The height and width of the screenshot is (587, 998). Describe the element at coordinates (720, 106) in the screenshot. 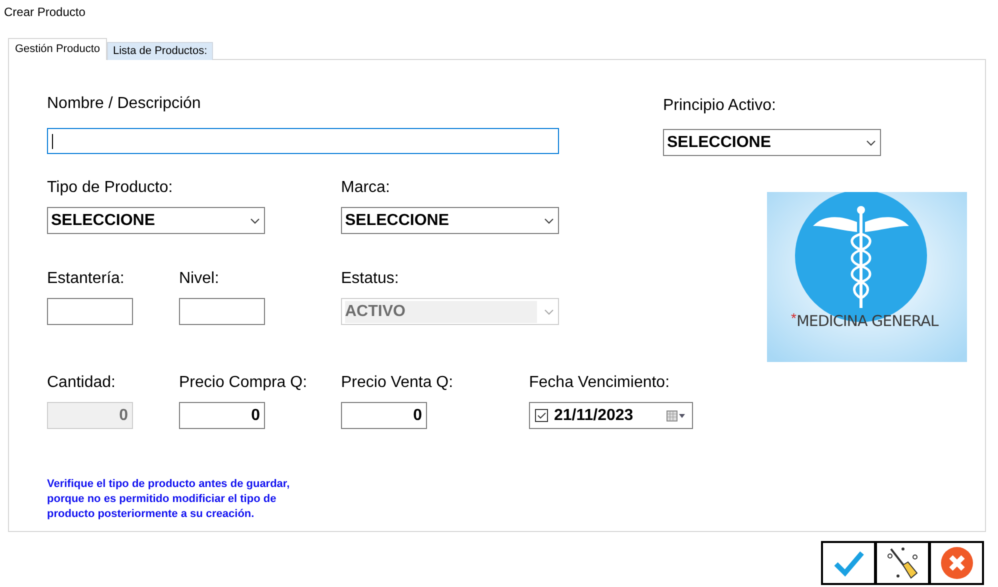

I see `field-label: Principio Activo:` at that location.